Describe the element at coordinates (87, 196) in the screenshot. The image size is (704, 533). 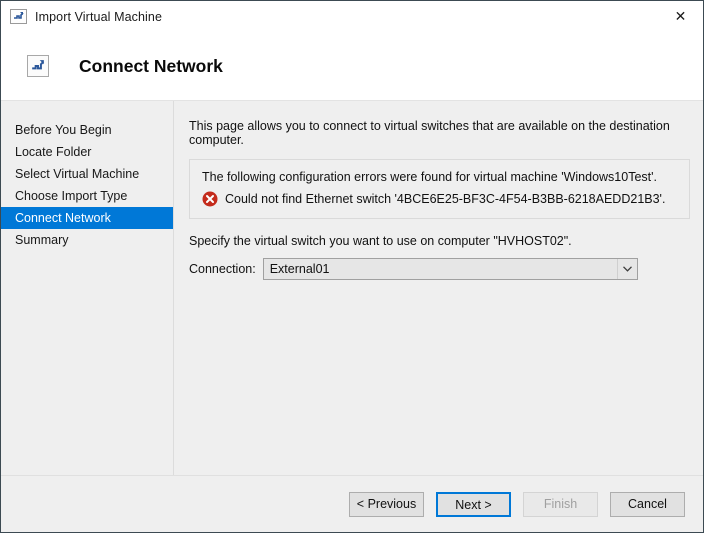
I see `sidebar-item-choose-import-type: Choose Import Type` at that location.